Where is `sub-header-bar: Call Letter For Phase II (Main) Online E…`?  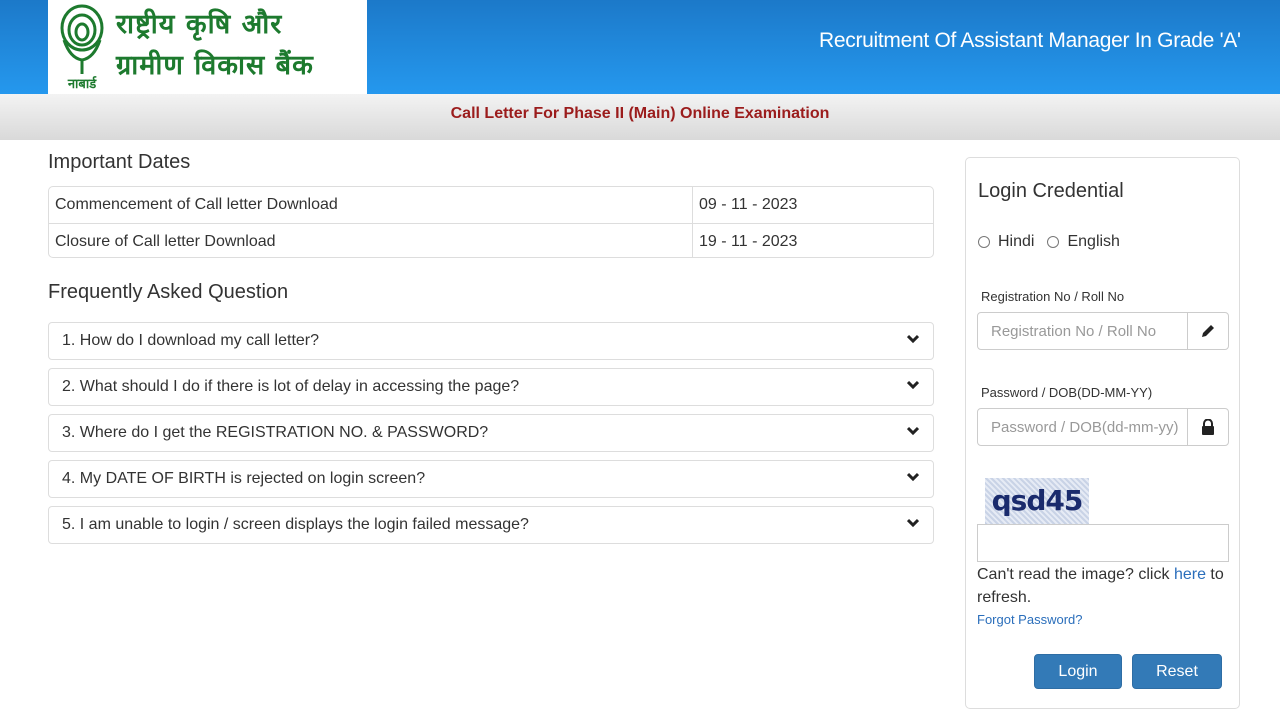 sub-header-bar: Call Letter For Phase II (Main) Online E… is located at coordinates (640, 117).